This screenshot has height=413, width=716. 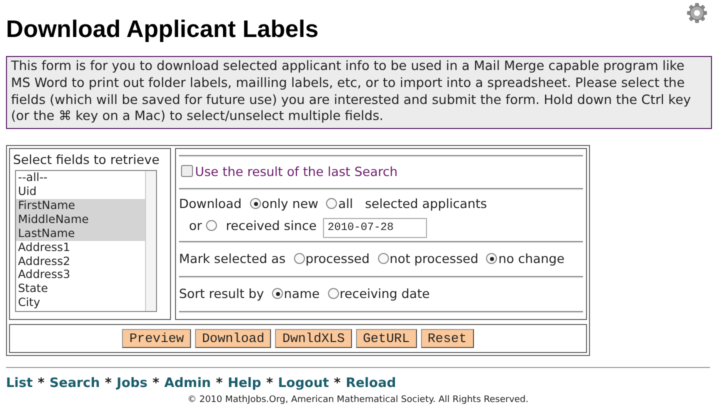 What do you see at coordinates (80, 289) in the screenshot?
I see `list-option: State` at bounding box center [80, 289].